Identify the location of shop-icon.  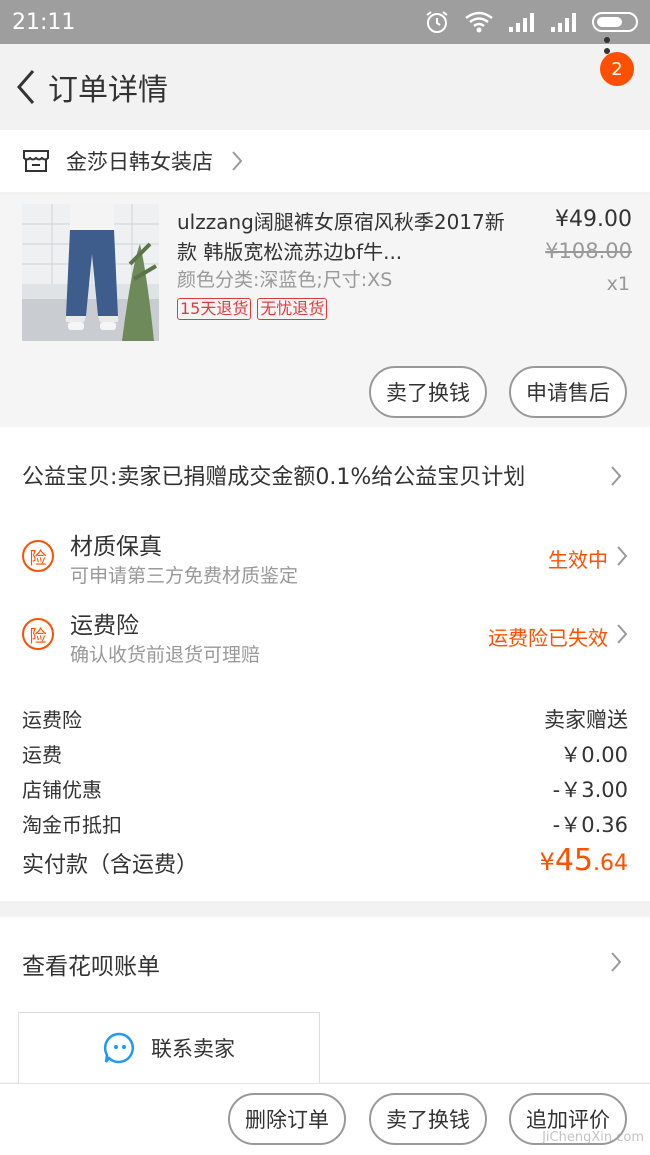
(36, 161).